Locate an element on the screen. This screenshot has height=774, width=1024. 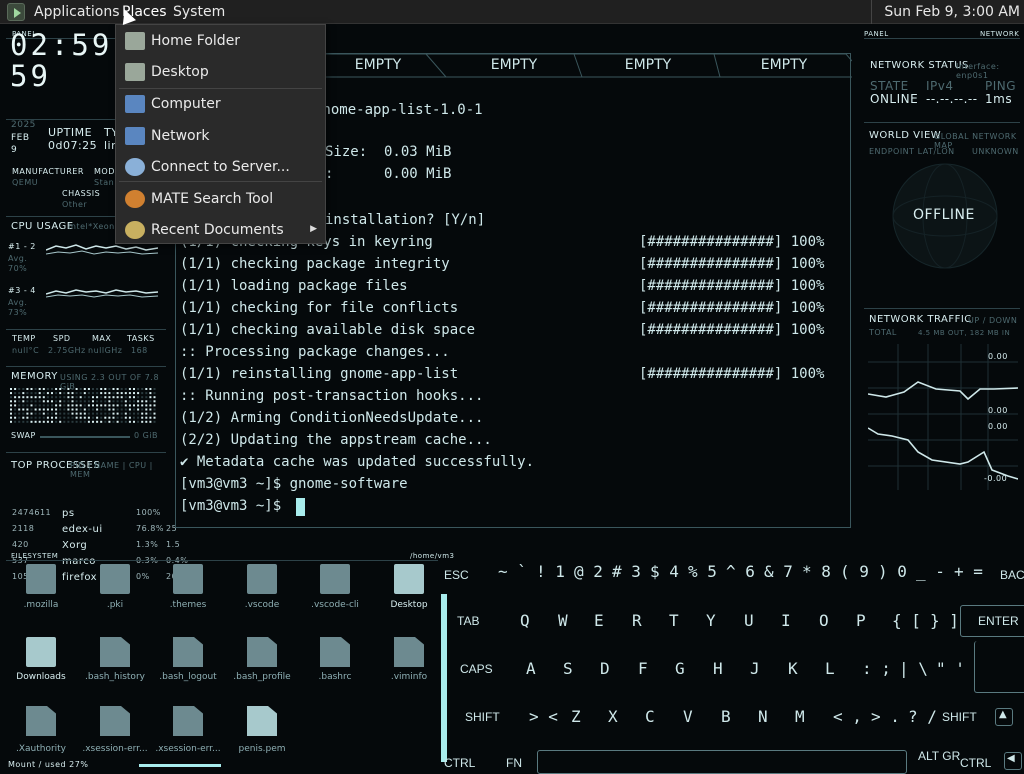
key: C is located at coordinates (650, 716).